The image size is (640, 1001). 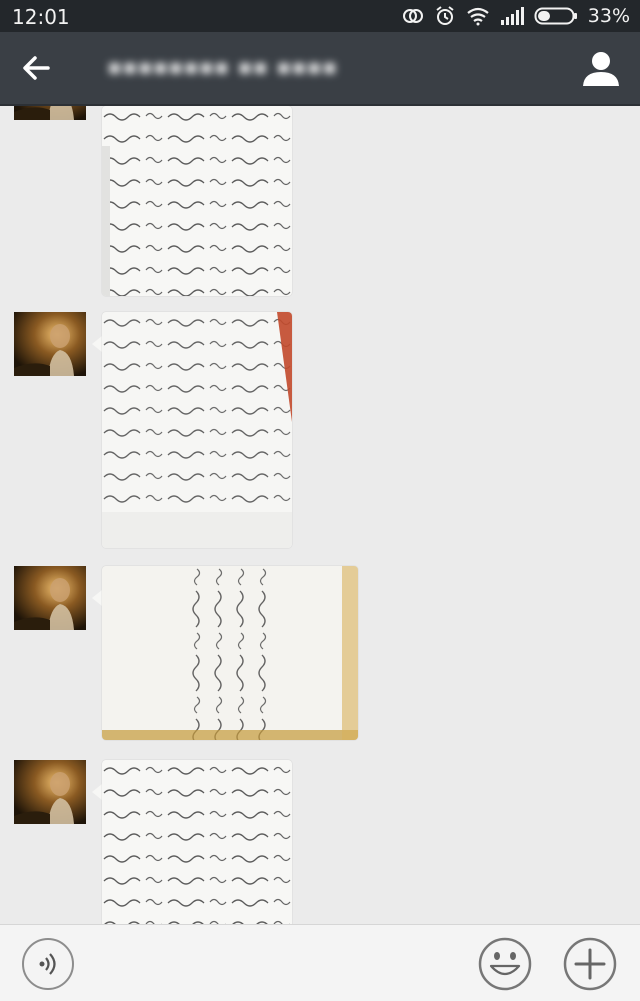 I want to click on message-input, so click(x=278, y=964).